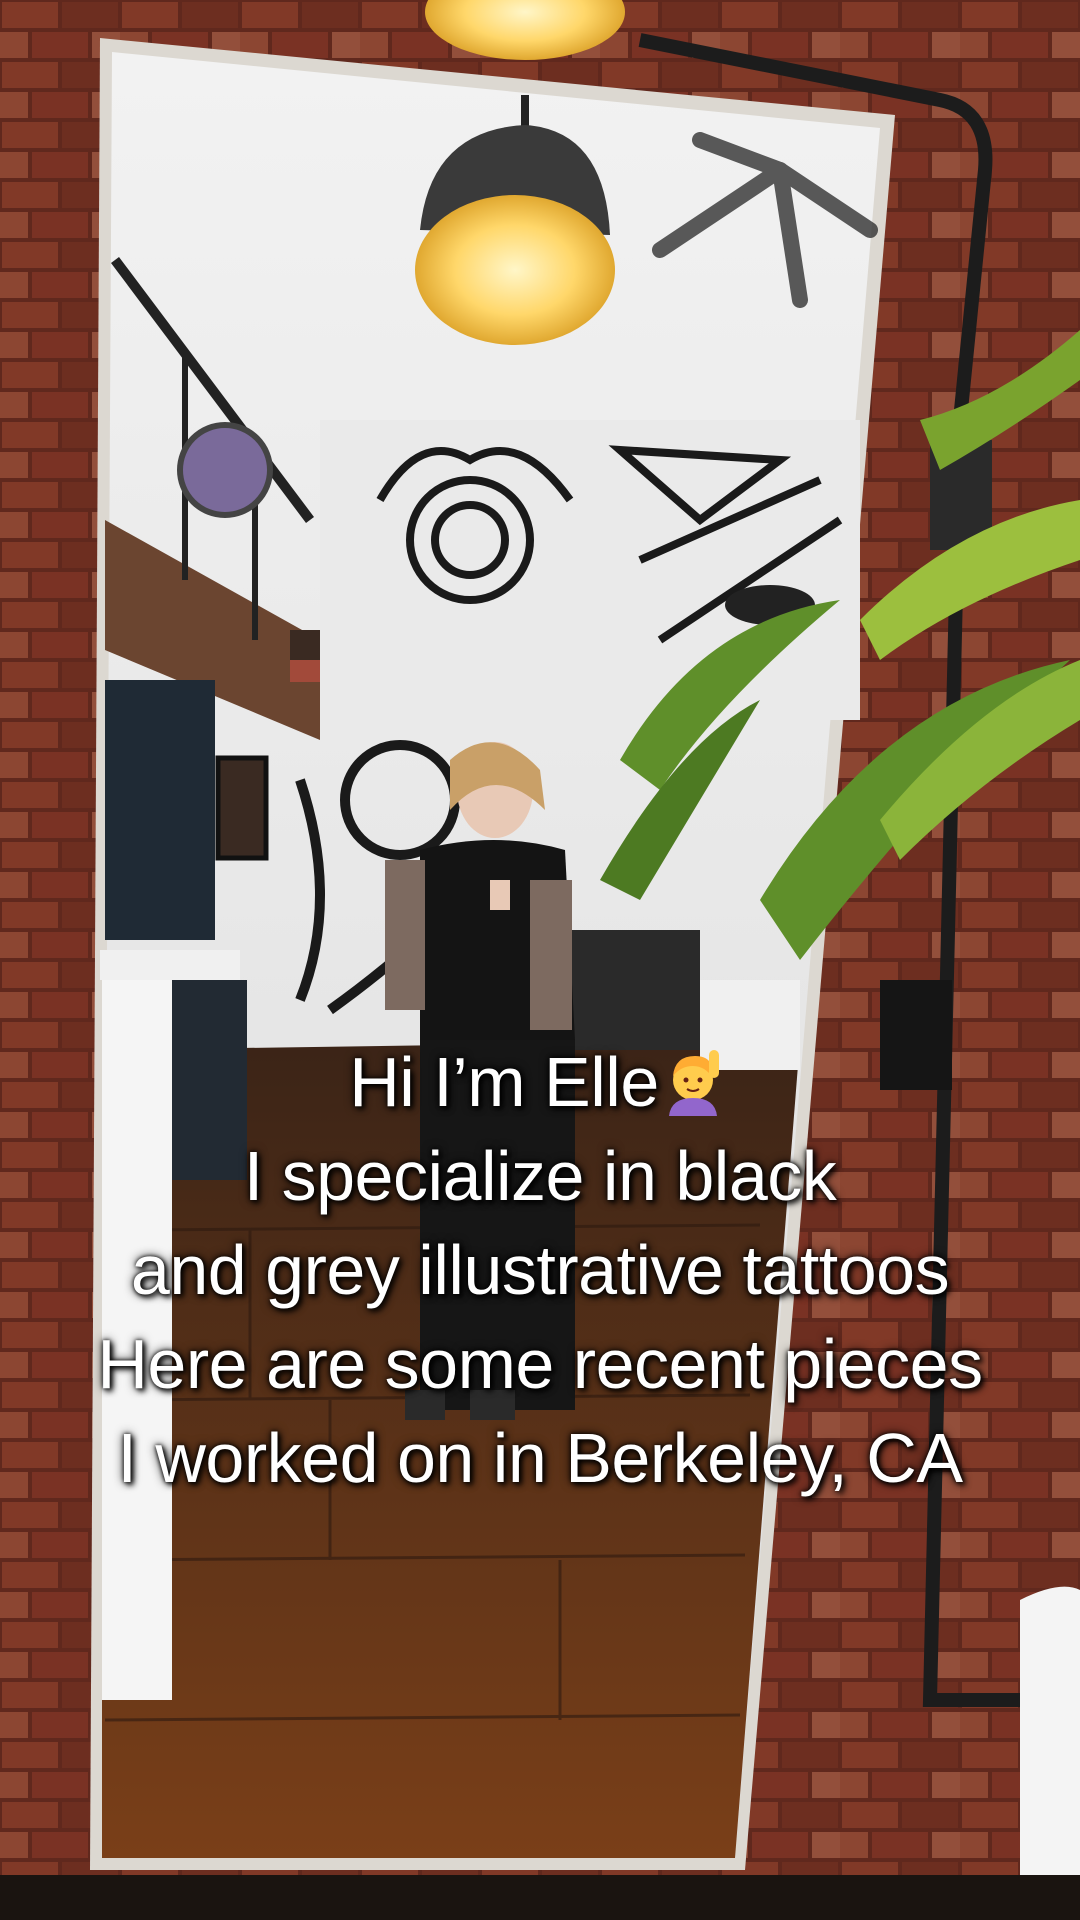 The width and height of the screenshot is (1080, 1920). I want to click on framed-picture, so click(242, 808).